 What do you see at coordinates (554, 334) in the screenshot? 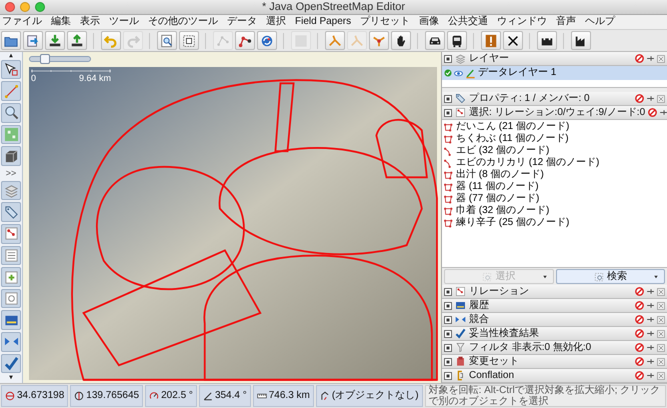
I see `dialog-header: 妥当性検査結果` at bounding box center [554, 334].